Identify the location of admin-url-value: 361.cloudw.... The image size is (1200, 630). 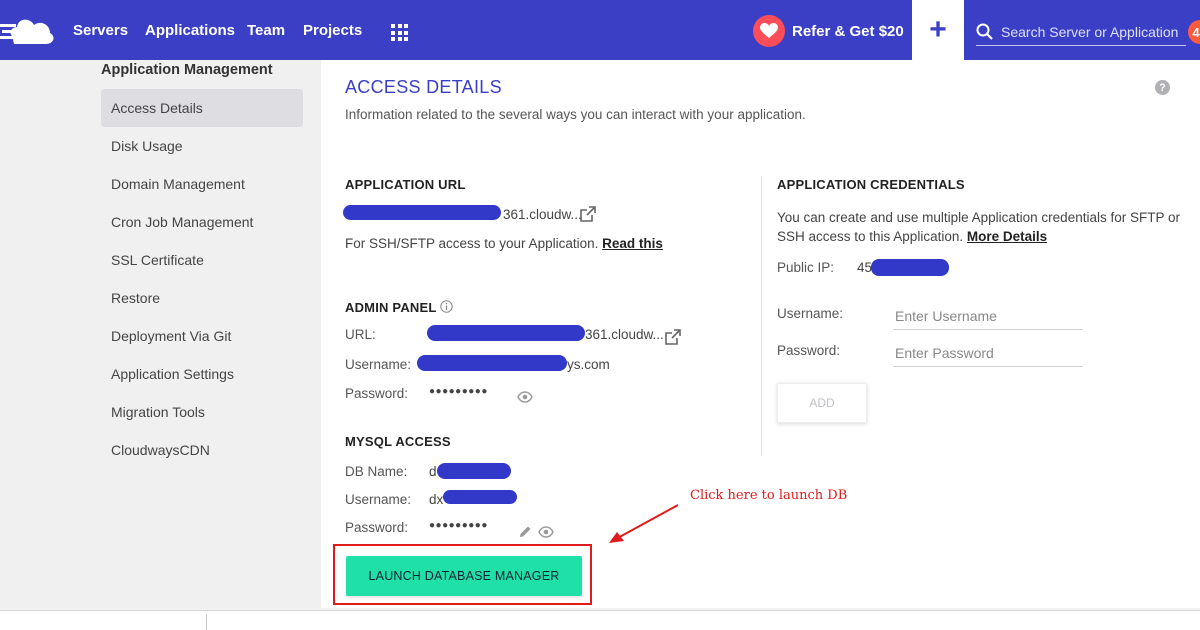
(624, 334).